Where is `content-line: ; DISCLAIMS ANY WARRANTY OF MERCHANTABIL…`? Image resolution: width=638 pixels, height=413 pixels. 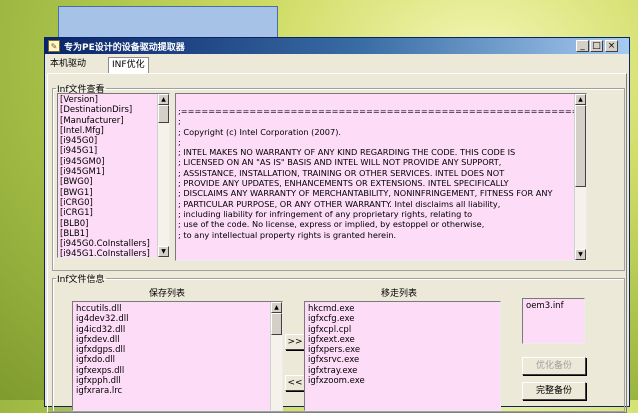
content-line: ; DISCLAIMS ANY WARRANTY OF MERCHANTABIL… is located at coordinates (365, 193).